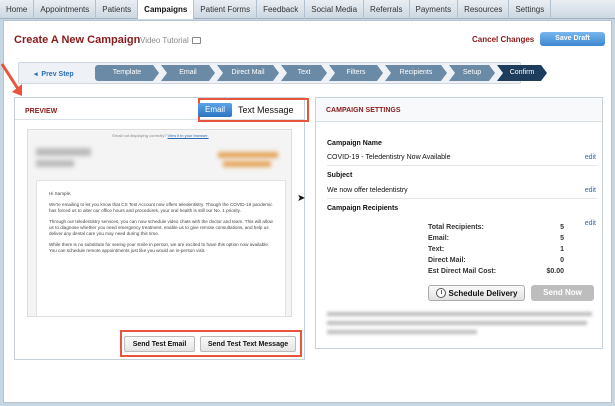 The image size is (615, 406). I want to click on step-template: Template, so click(127, 73).